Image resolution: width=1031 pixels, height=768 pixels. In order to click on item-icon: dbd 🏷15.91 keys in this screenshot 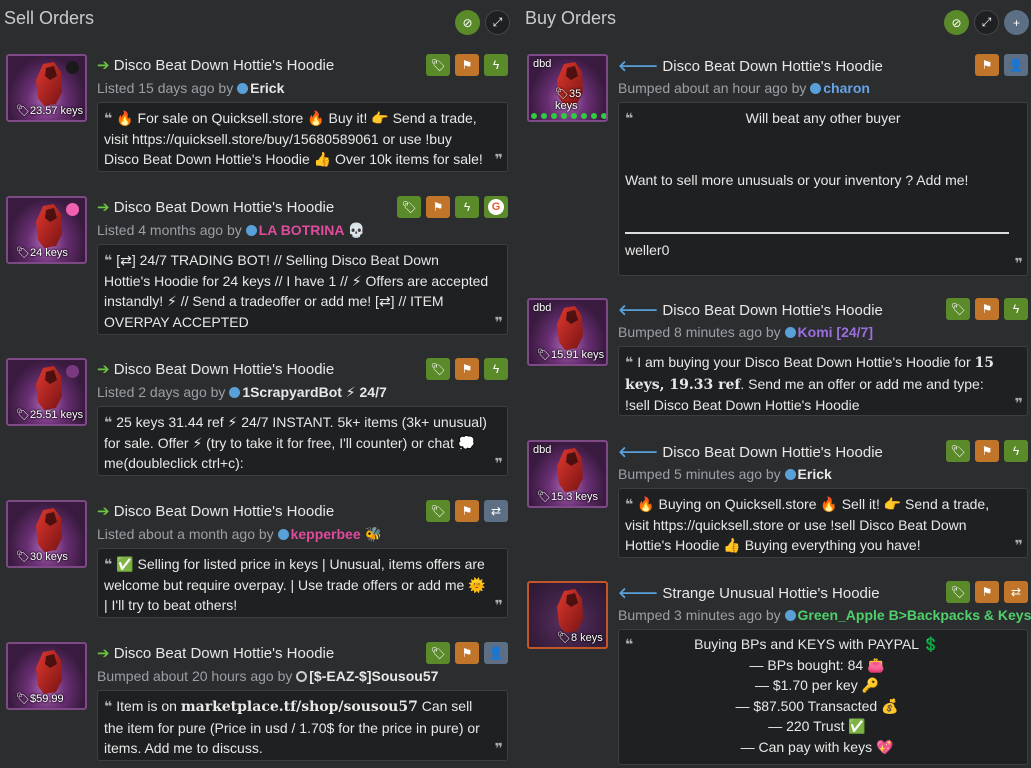, I will do `click(567, 332)`.